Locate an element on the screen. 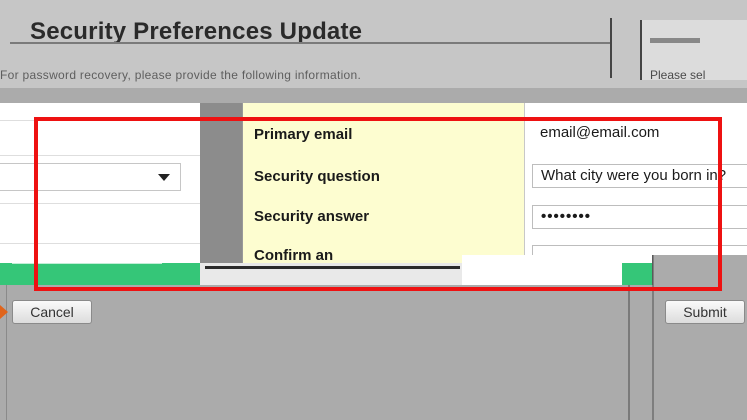 This screenshot has height=420, width=747. right-panel-text: Please sel is located at coordinates (678, 75).